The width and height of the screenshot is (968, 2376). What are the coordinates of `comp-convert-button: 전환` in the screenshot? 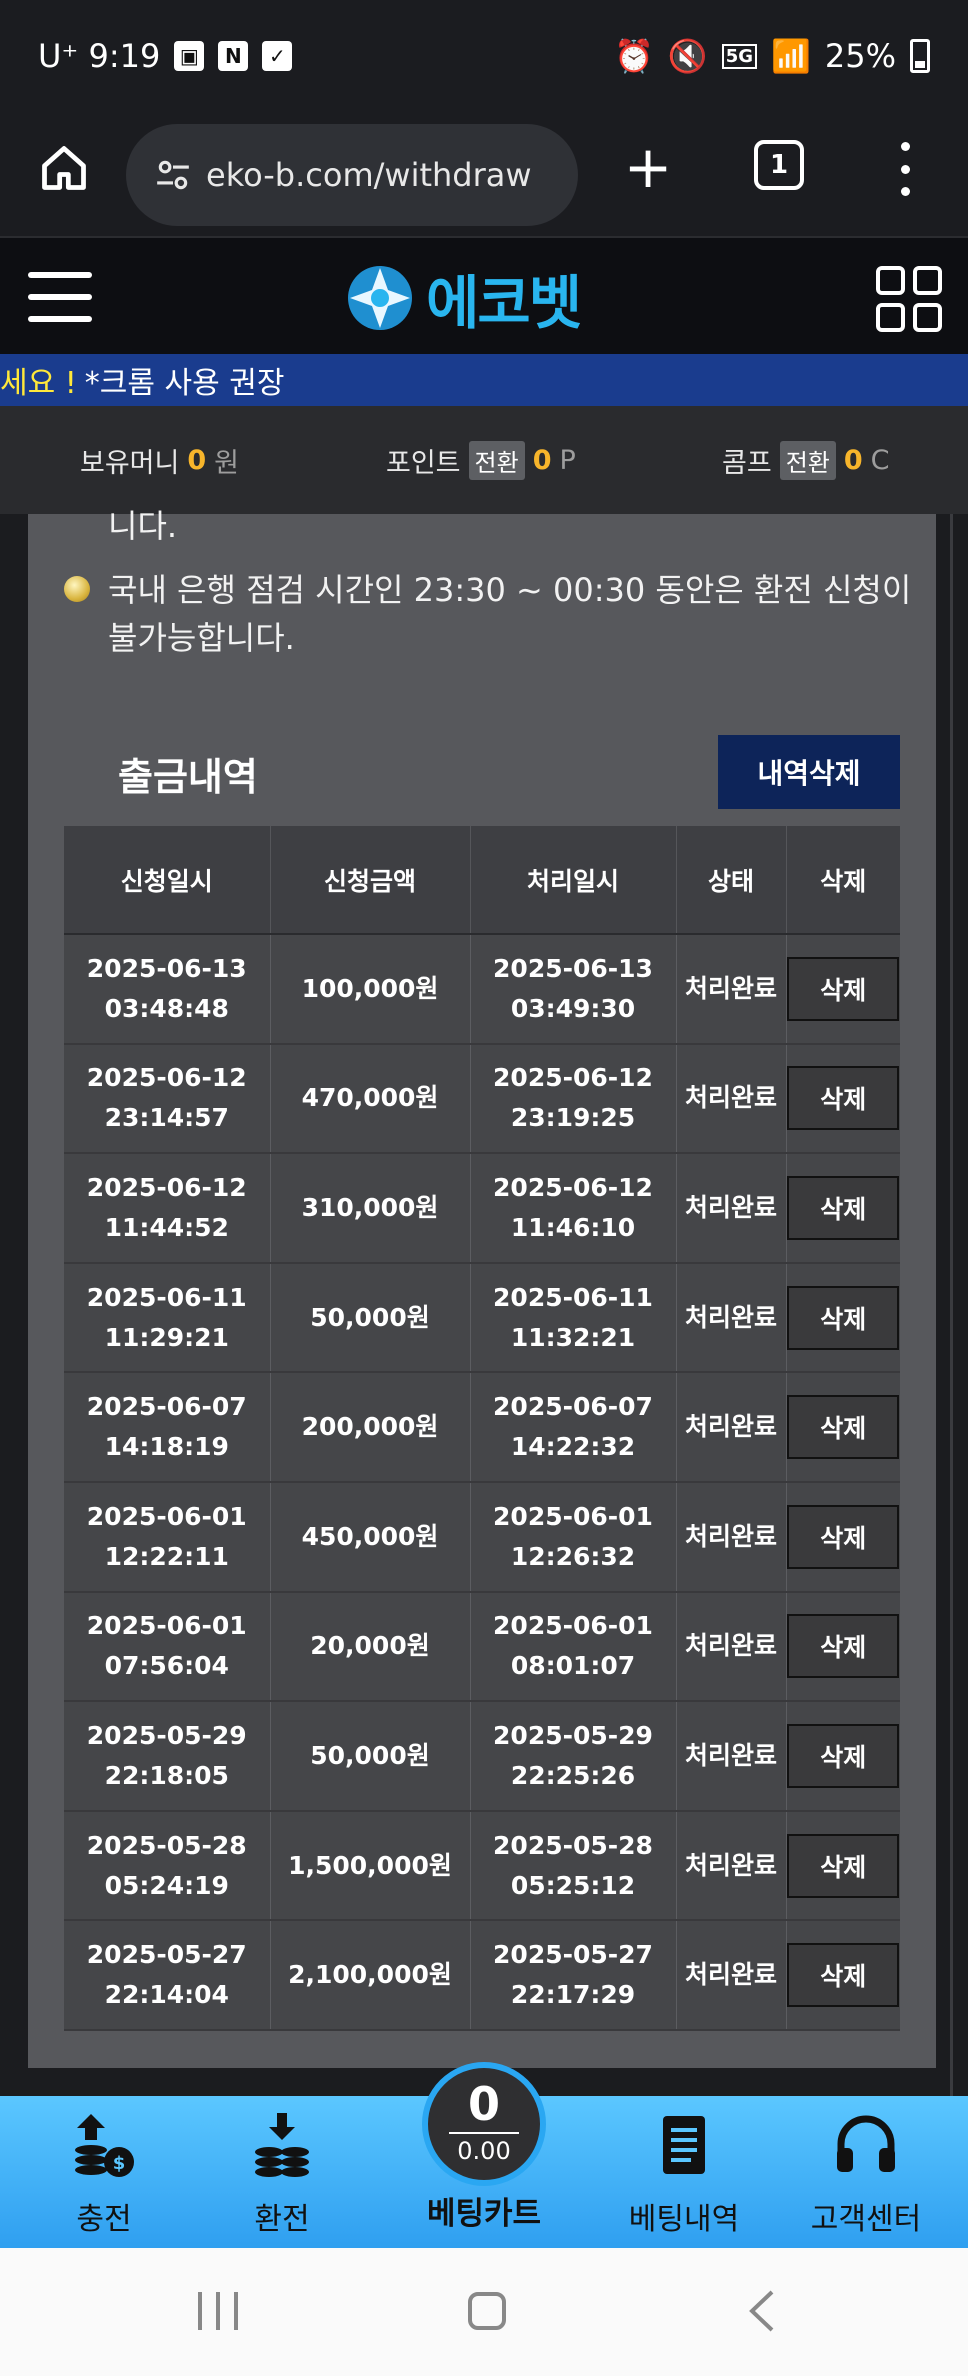 It's located at (807, 460).